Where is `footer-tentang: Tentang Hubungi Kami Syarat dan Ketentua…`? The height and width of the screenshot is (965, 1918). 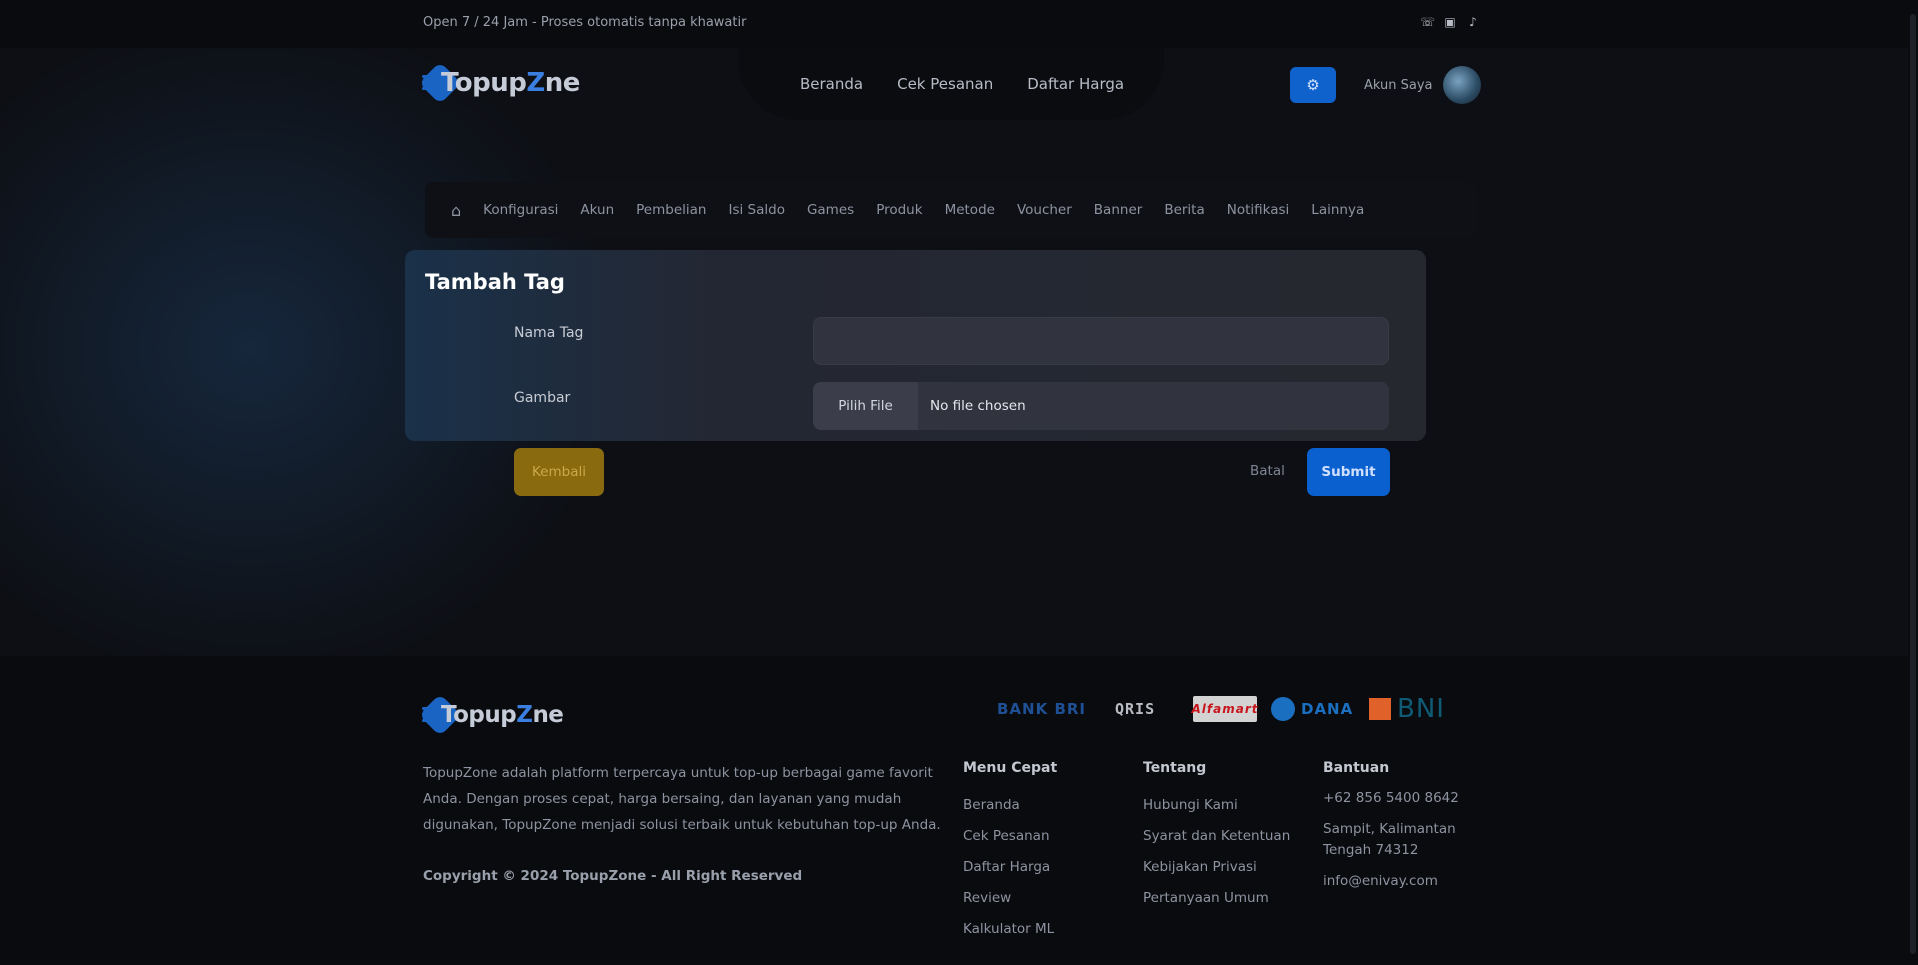
footer-tentang: Tentang Hubungi Kami Syarat dan Ketentua… is located at coordinates (1216, 837).